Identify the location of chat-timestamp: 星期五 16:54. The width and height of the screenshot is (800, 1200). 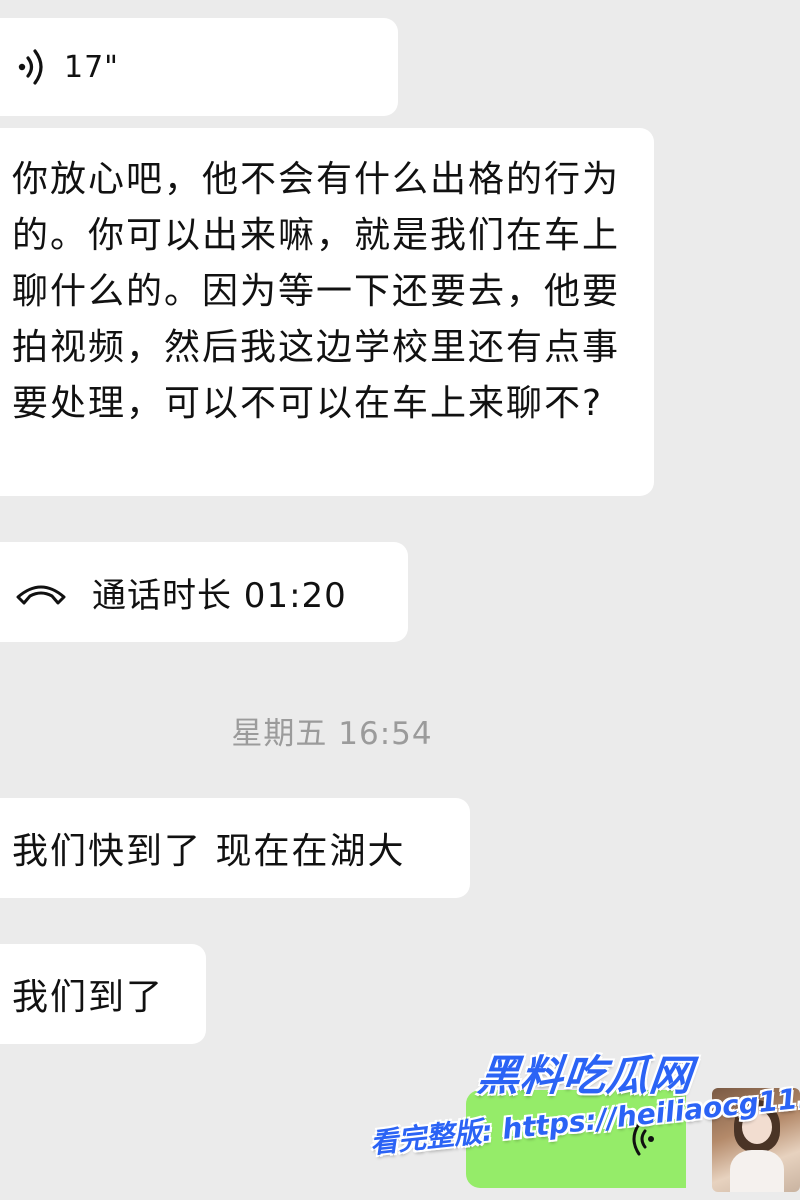
(332, 734).